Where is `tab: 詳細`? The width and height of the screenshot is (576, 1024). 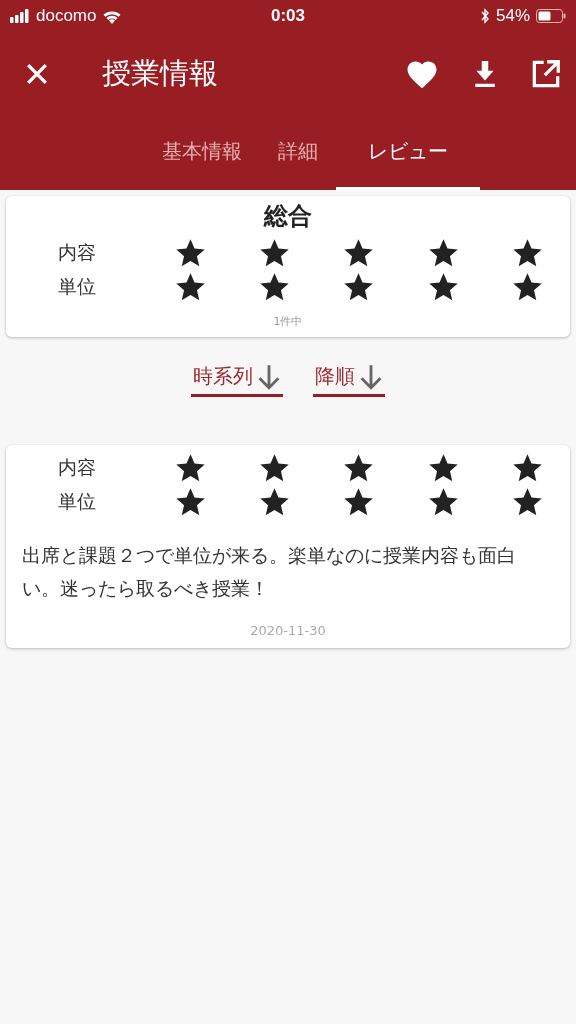 tab: 詳細 is located at coordinates (298, 153).